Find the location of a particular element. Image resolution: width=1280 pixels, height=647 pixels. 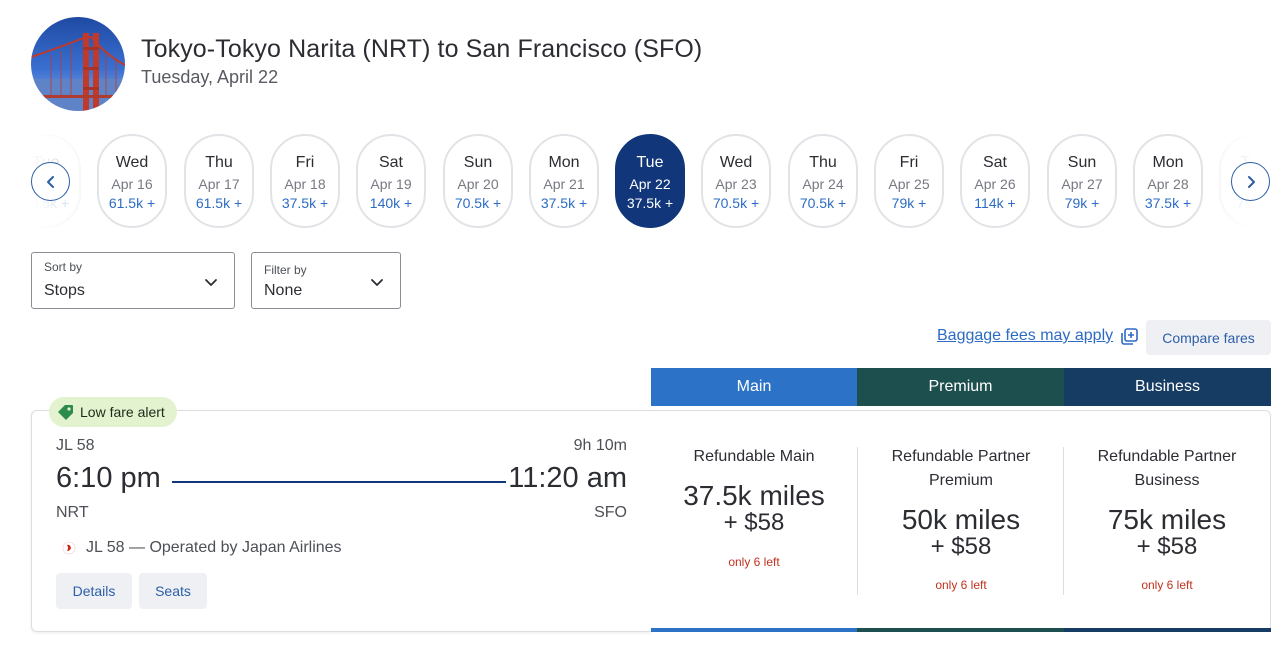

filter-value: None is located at coordinates (283, 290).